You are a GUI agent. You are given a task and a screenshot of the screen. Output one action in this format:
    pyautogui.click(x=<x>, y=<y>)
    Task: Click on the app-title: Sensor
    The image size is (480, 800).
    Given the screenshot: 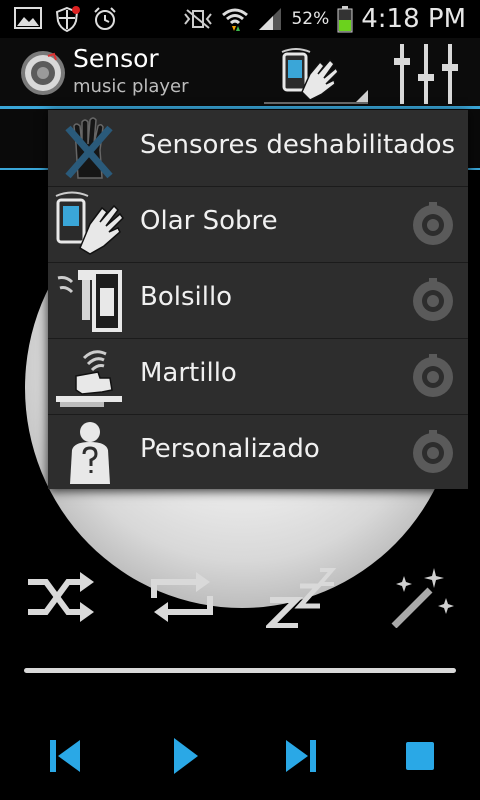 What is the action you would take?
    pyautogui.click(x=116, y=58)
    